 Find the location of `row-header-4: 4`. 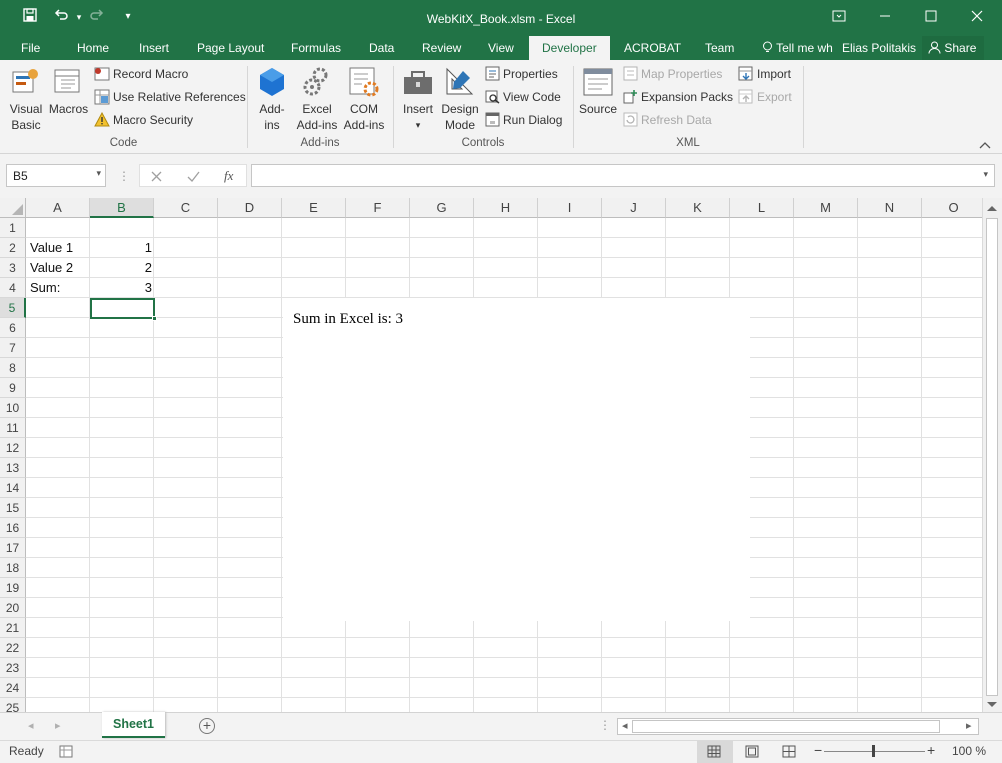

row-header-4: 4 is located at coordinates (13, 288).